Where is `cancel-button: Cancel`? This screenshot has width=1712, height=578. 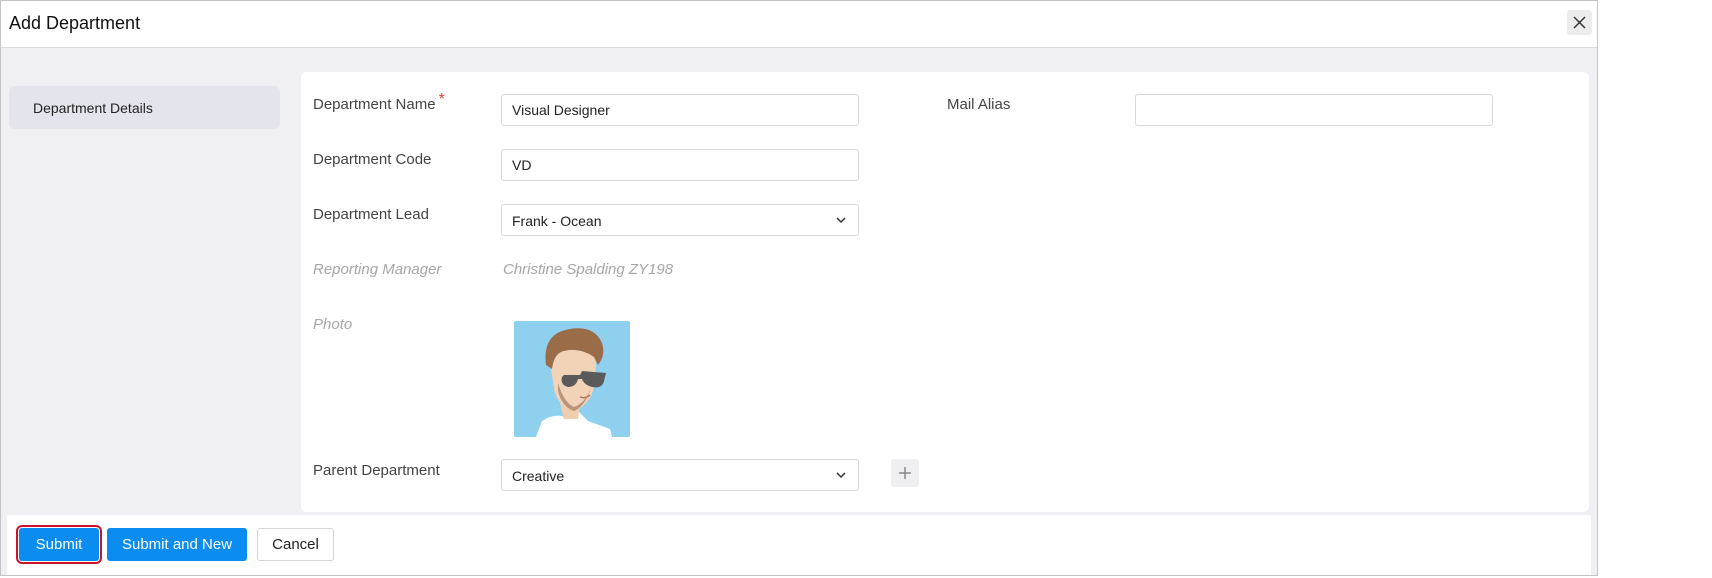 cancel-button: Cancel is located at coordinates (295, 544).